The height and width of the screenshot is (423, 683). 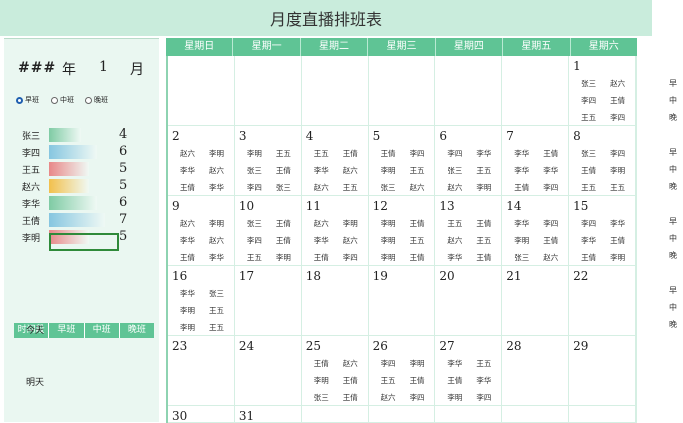 I want to click on calendar-day-cell: 14 李华 李四 李明 王倩 张三 赵六, so click(x=536, y=231).